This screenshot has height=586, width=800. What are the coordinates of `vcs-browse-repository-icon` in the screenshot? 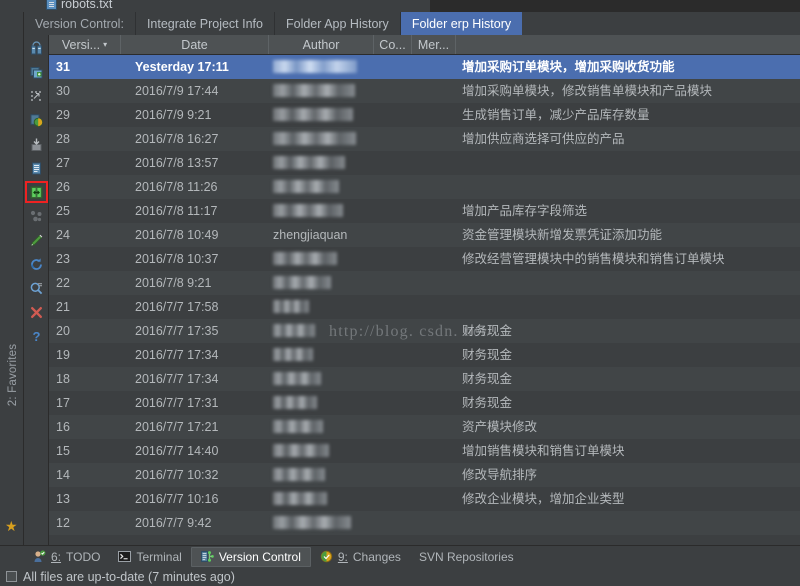 It's located at (36, 48).